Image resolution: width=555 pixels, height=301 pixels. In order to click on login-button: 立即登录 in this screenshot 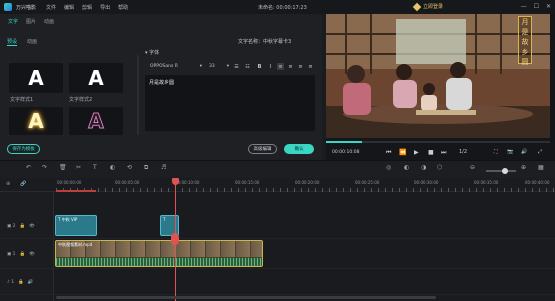, I will do `click(427, 6)`.